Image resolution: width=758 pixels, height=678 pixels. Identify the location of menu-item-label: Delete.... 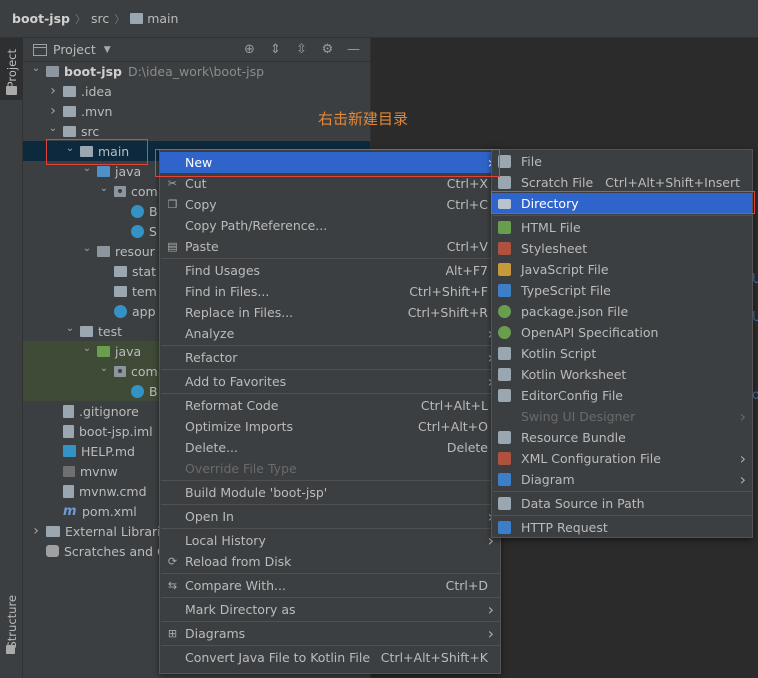
(211, 447).